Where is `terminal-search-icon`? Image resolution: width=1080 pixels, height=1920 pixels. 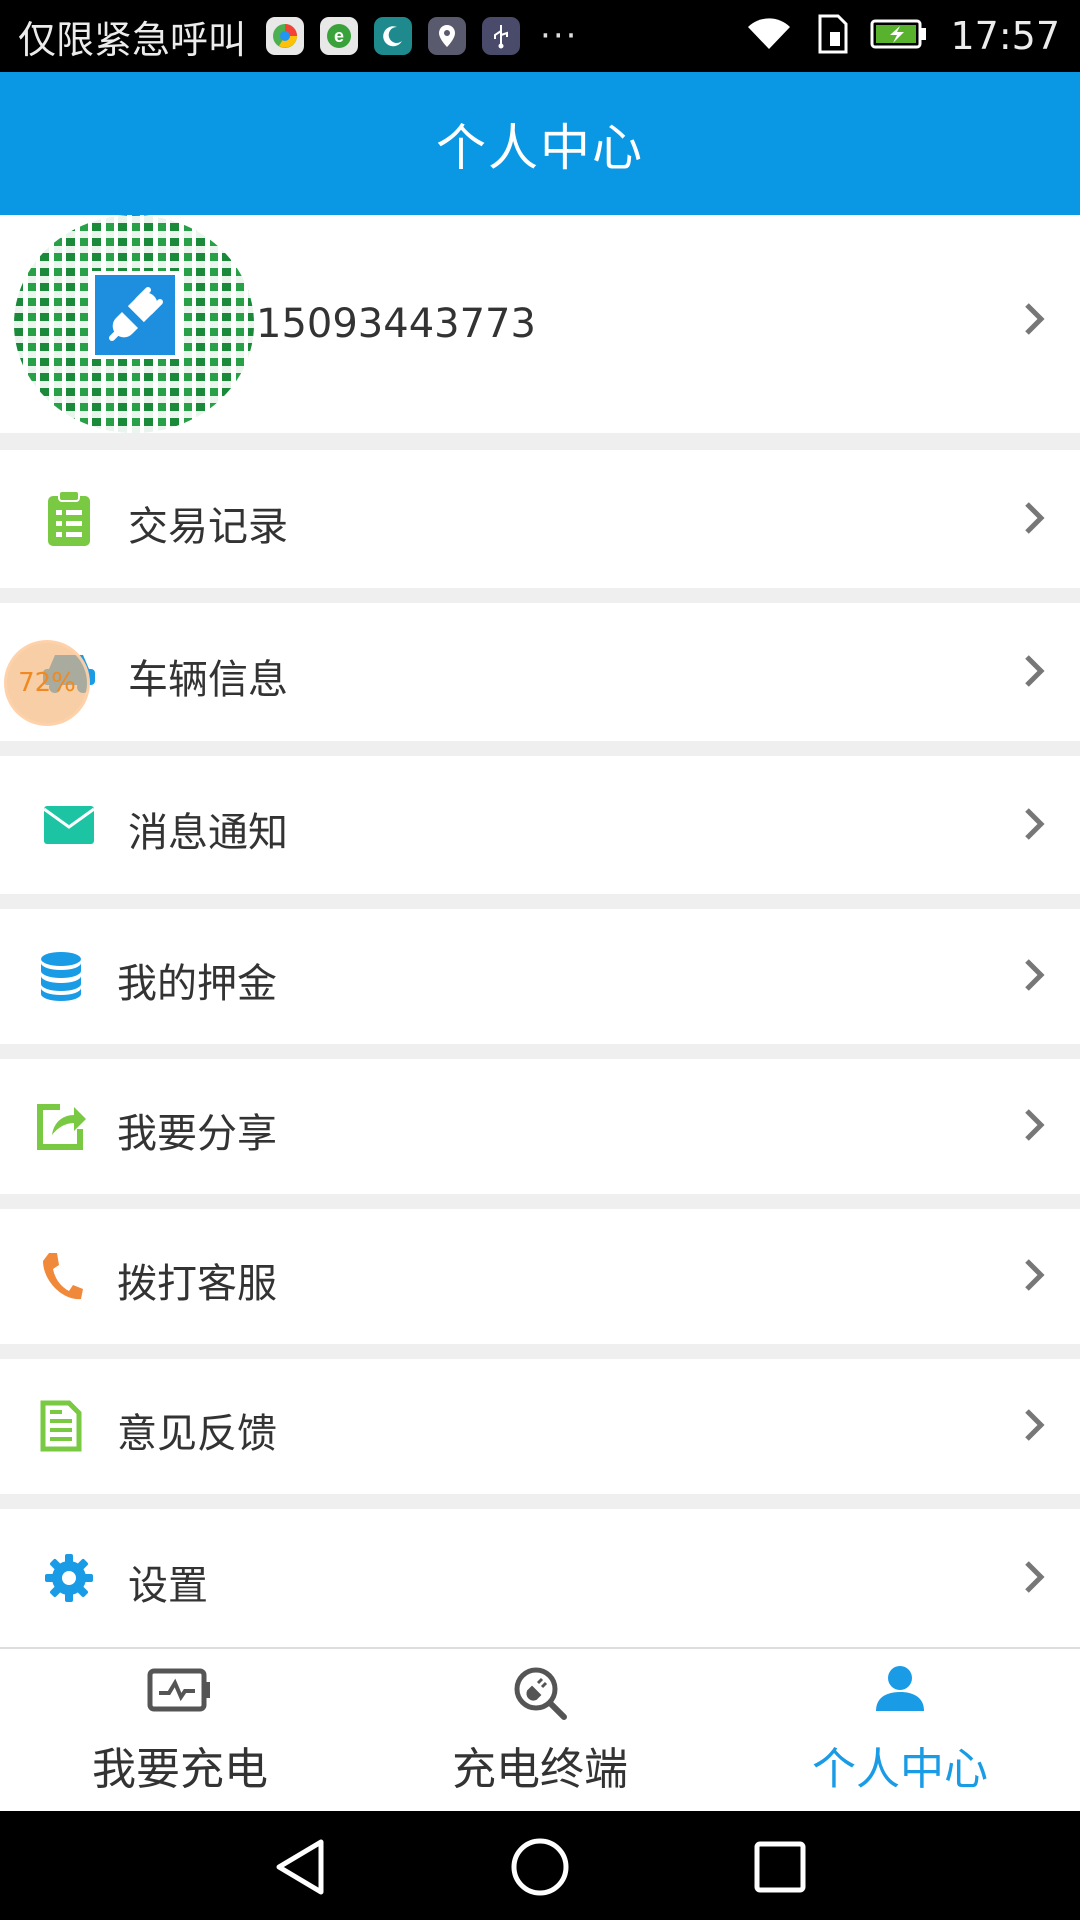 terminal-search-icon is located at coordinates (540, 1693).